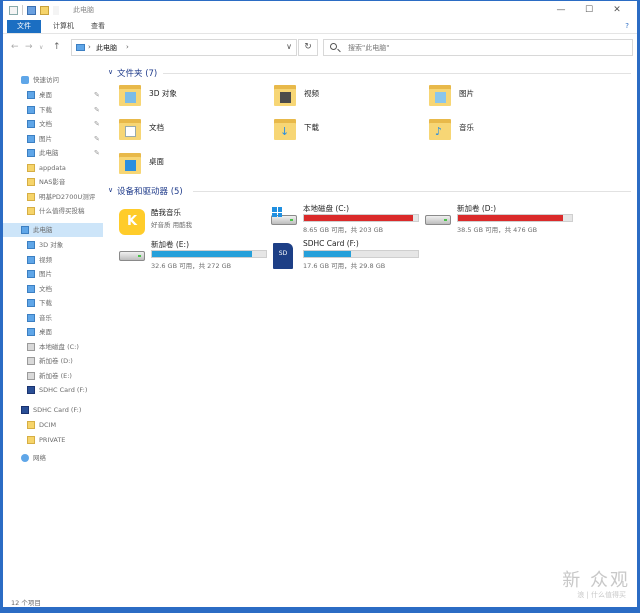  I want to click on sidebar-item-5: appdata, so click(53, 168).